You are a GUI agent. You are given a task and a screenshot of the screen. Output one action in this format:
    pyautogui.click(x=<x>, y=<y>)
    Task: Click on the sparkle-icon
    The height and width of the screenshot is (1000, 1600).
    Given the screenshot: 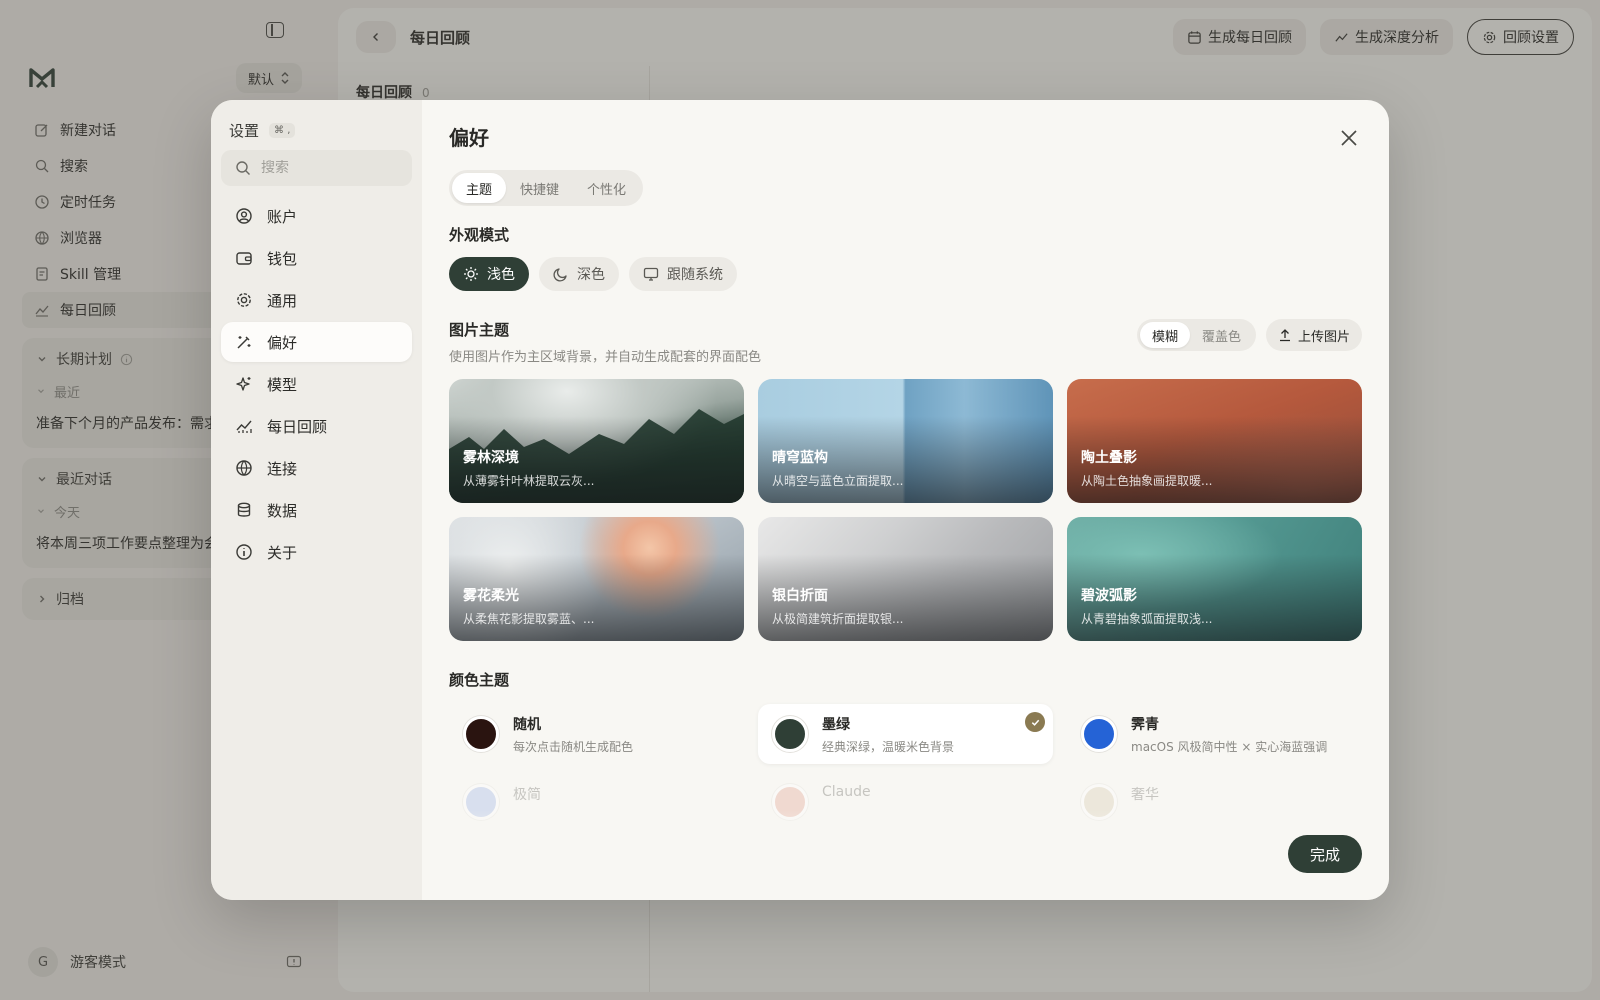 What is the action you would take?
    pyautogui.click(x=243, y=384)
    